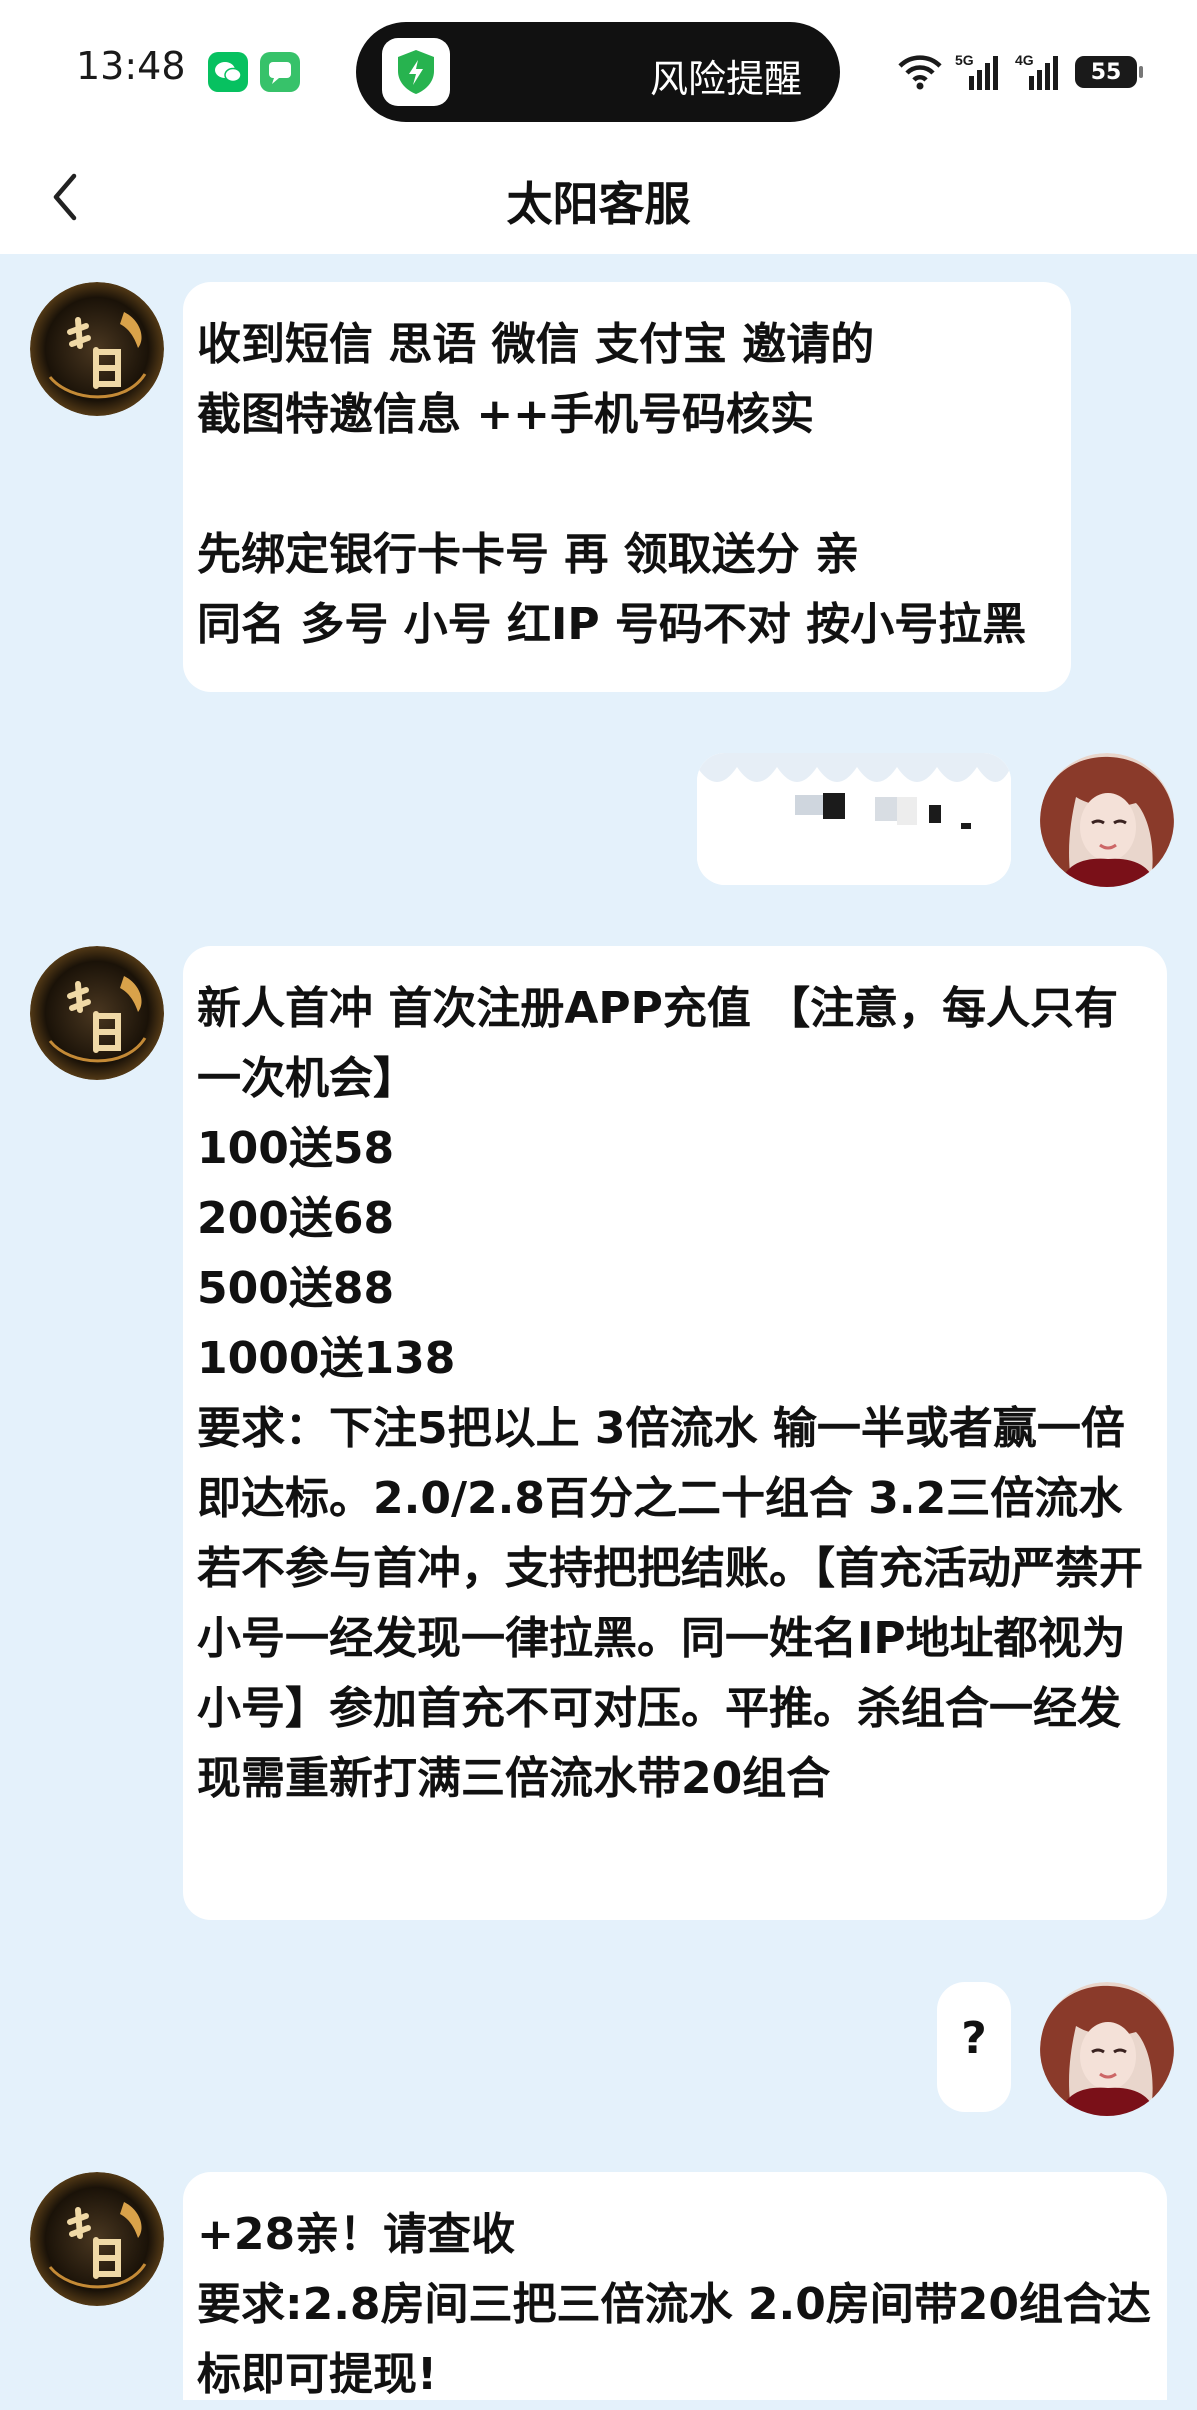 The height and width of the screenshot is (2410, 1197). Describe the element at coordinates (598, 204) in the screenshot. I see `page-title: 太阳客服` at that location.